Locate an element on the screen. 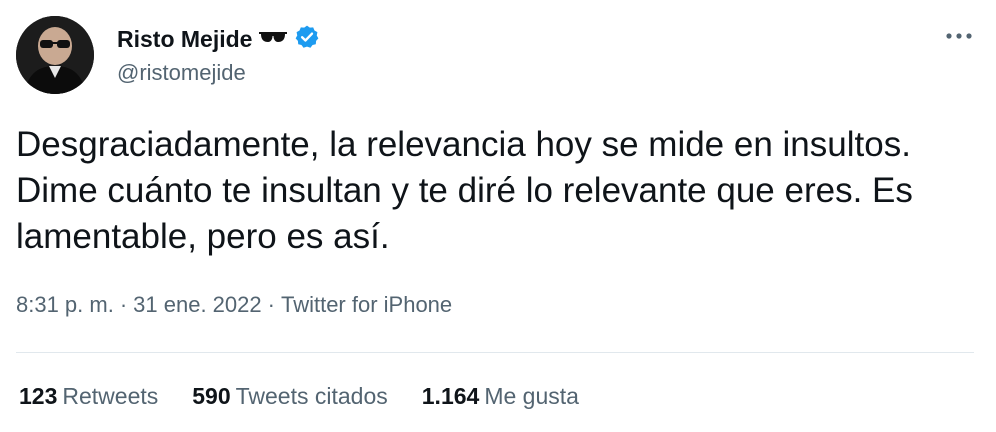  quote-tweets-count: 590 is located at coordinates (211, 396).